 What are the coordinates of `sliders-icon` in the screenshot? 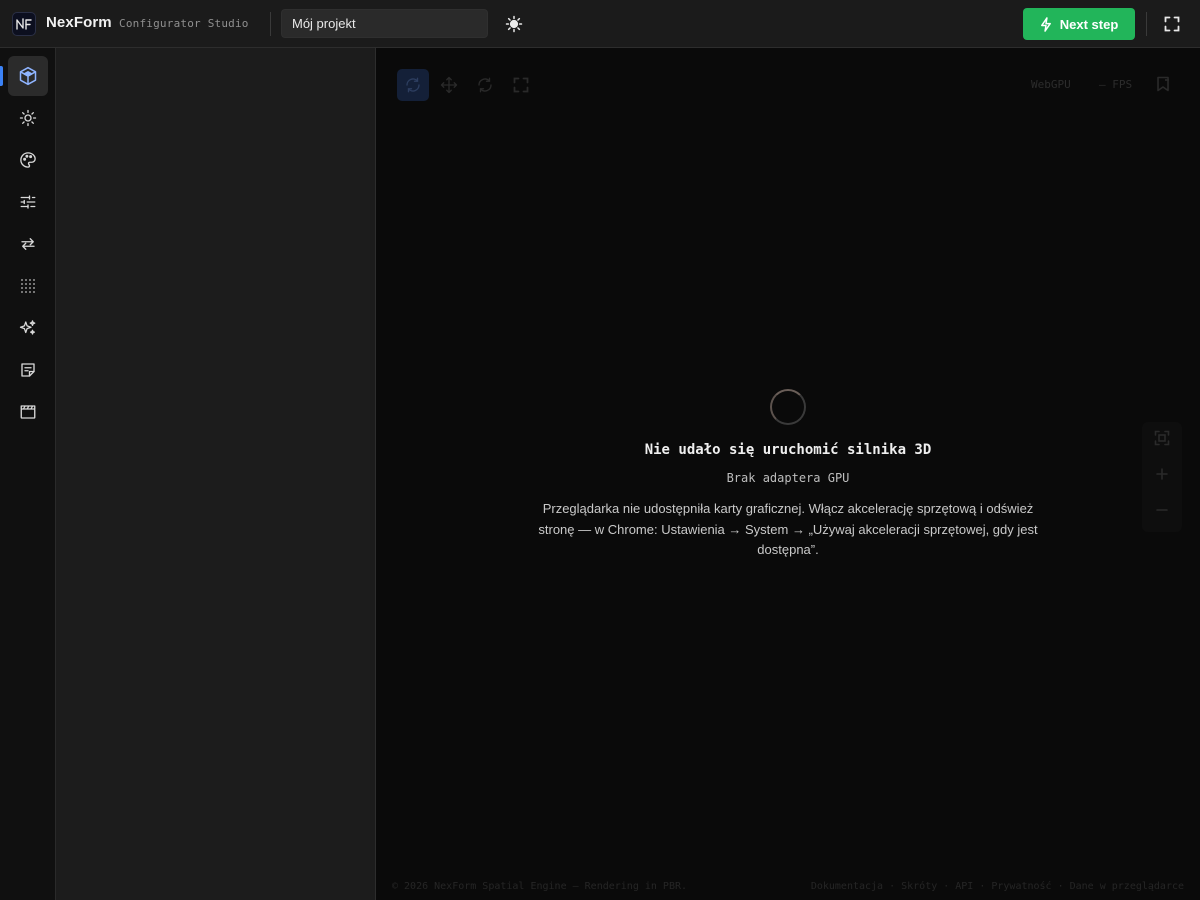 It's located at (28, 202).